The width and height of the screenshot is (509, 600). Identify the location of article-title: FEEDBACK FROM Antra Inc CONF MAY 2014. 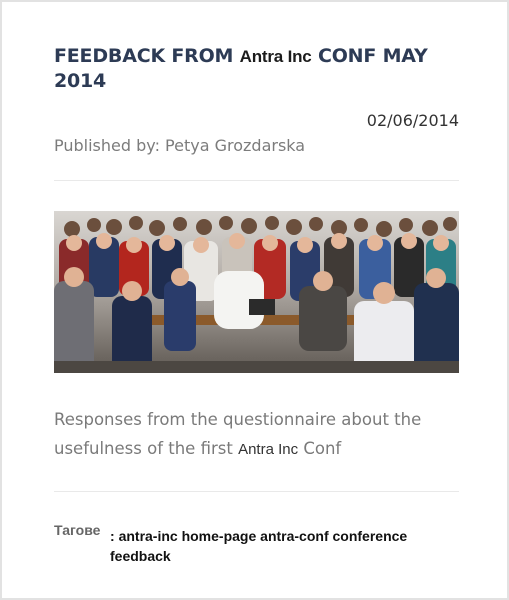
(256, 68).